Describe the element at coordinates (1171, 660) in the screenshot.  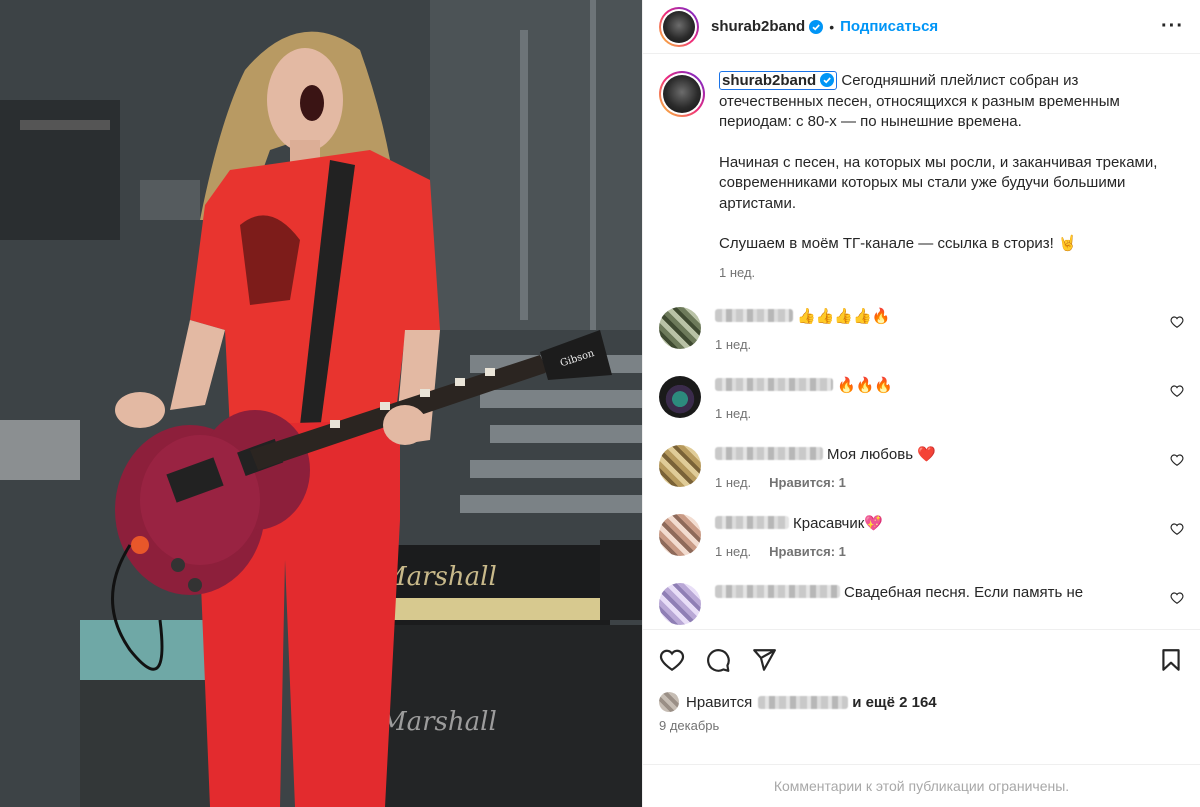
I see `bookmark-icon` at that location.